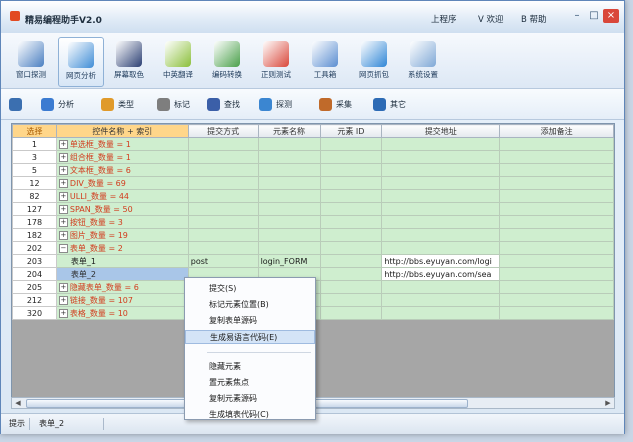 This screenshot has width=633, height=442. Describe the element at coordinates (351, 131) in the screenshot. I see `column-header: 元素 ID` at that location.